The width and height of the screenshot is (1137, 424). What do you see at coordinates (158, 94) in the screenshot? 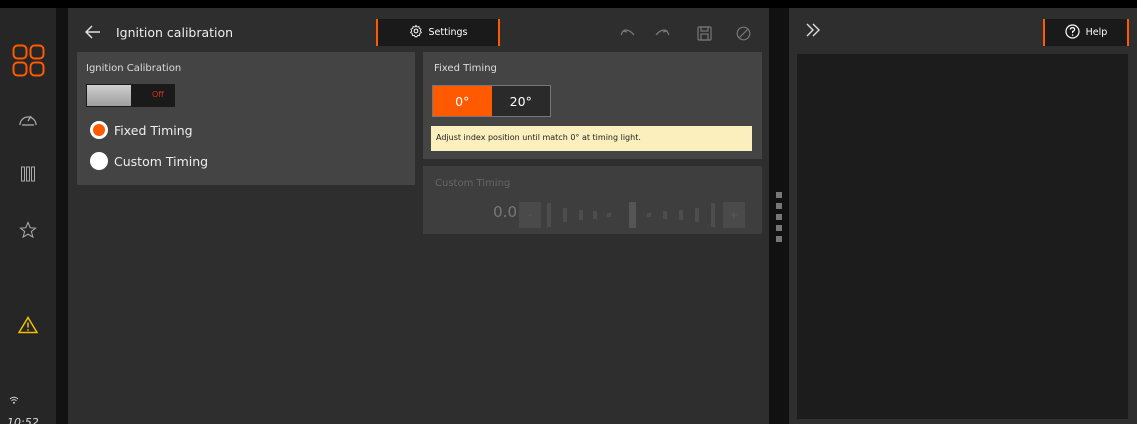
I see `toggle-state-label: Off` at bounding box center [158, 94].